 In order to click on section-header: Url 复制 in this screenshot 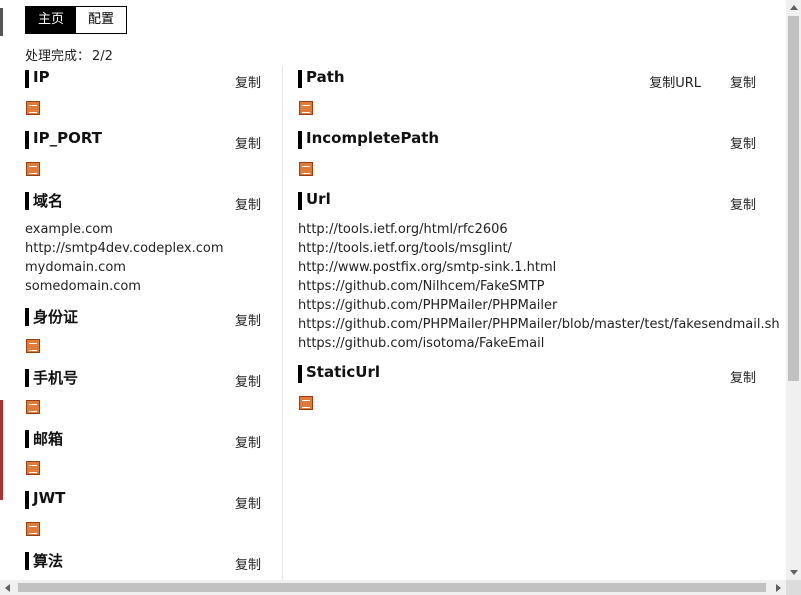, I will do `click(527, 201)`.